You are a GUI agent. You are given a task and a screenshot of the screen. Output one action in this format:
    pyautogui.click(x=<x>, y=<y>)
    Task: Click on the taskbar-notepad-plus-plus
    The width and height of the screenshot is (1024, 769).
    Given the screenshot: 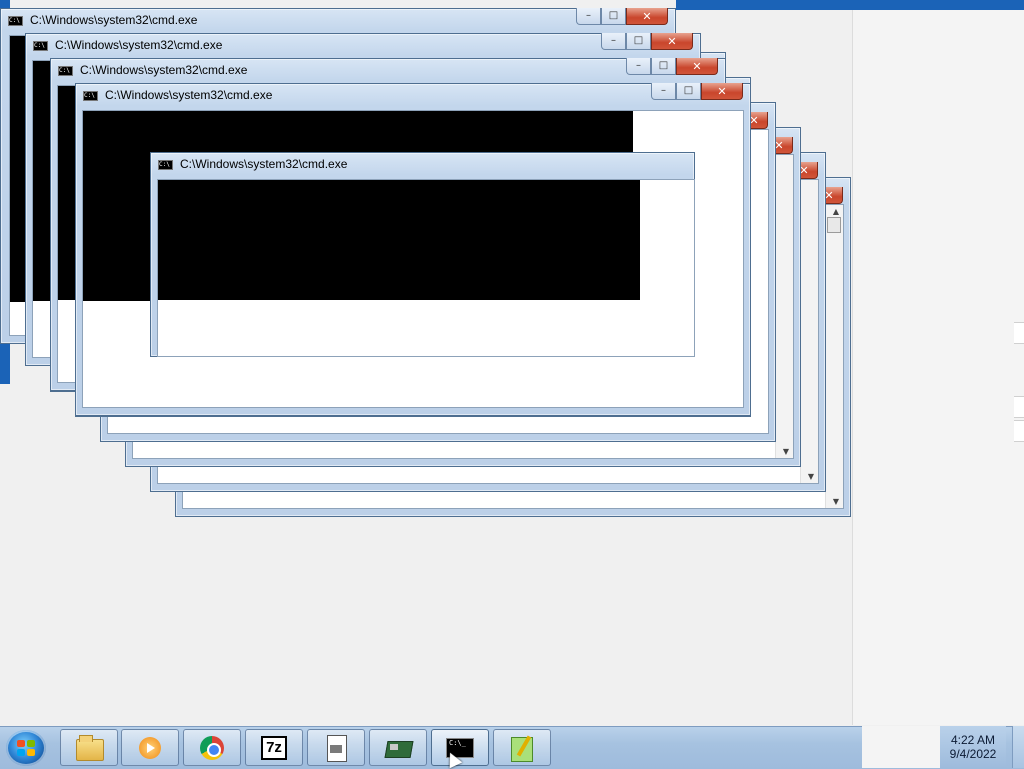 What is the action you would take?
    pyautogui.click(x=522, y=747)
    